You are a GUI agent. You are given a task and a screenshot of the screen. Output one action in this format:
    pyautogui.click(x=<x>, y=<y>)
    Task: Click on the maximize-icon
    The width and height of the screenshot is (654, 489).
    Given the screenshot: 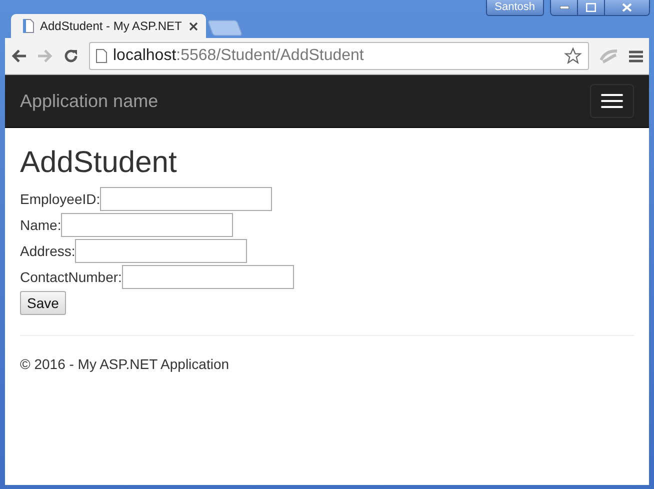 What is the action you would take?
    pyautogui.click(x=591, y=7)
    